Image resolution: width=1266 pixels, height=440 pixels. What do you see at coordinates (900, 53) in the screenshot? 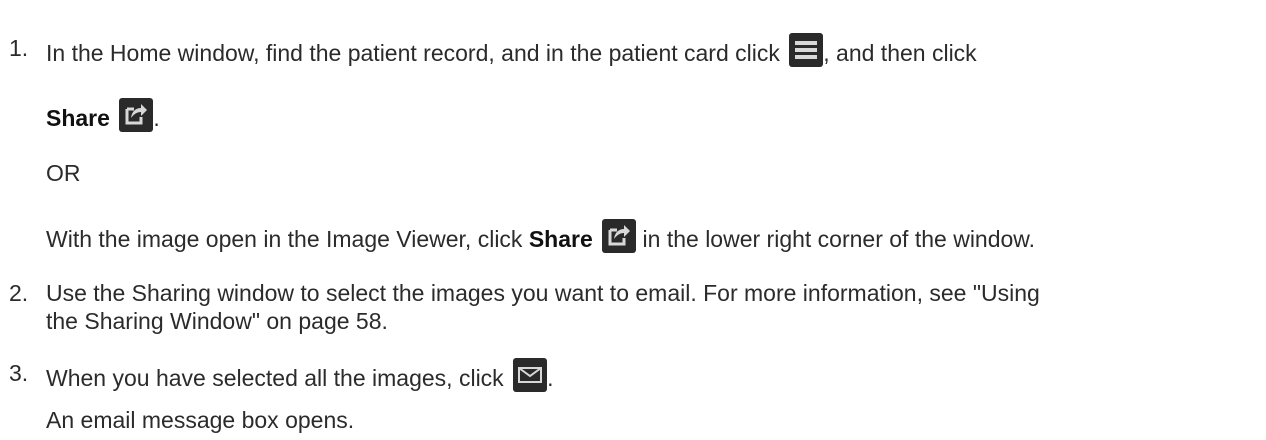
I see `step-text: , and then click` at bounding box center [900, 53].